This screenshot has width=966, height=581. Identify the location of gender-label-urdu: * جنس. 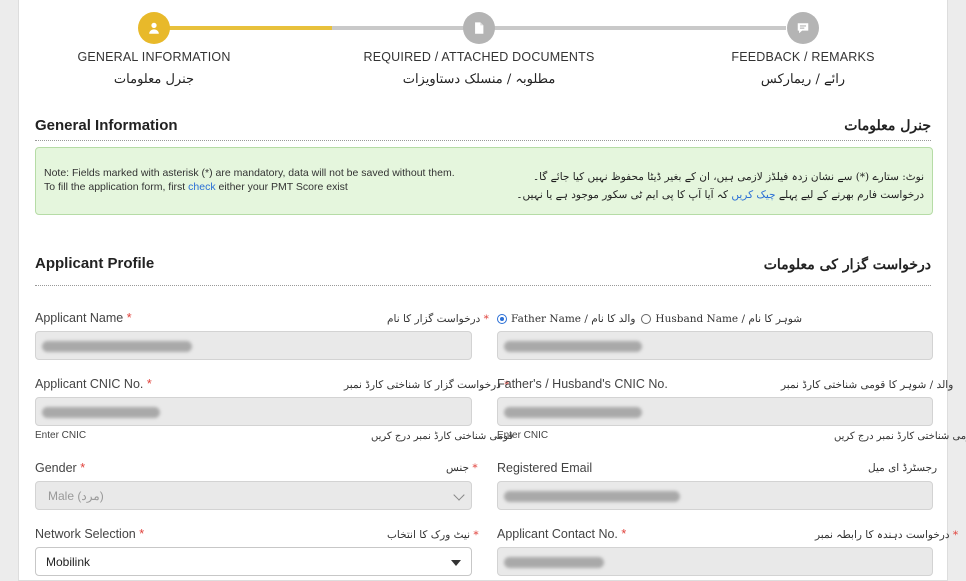
(462, 468).